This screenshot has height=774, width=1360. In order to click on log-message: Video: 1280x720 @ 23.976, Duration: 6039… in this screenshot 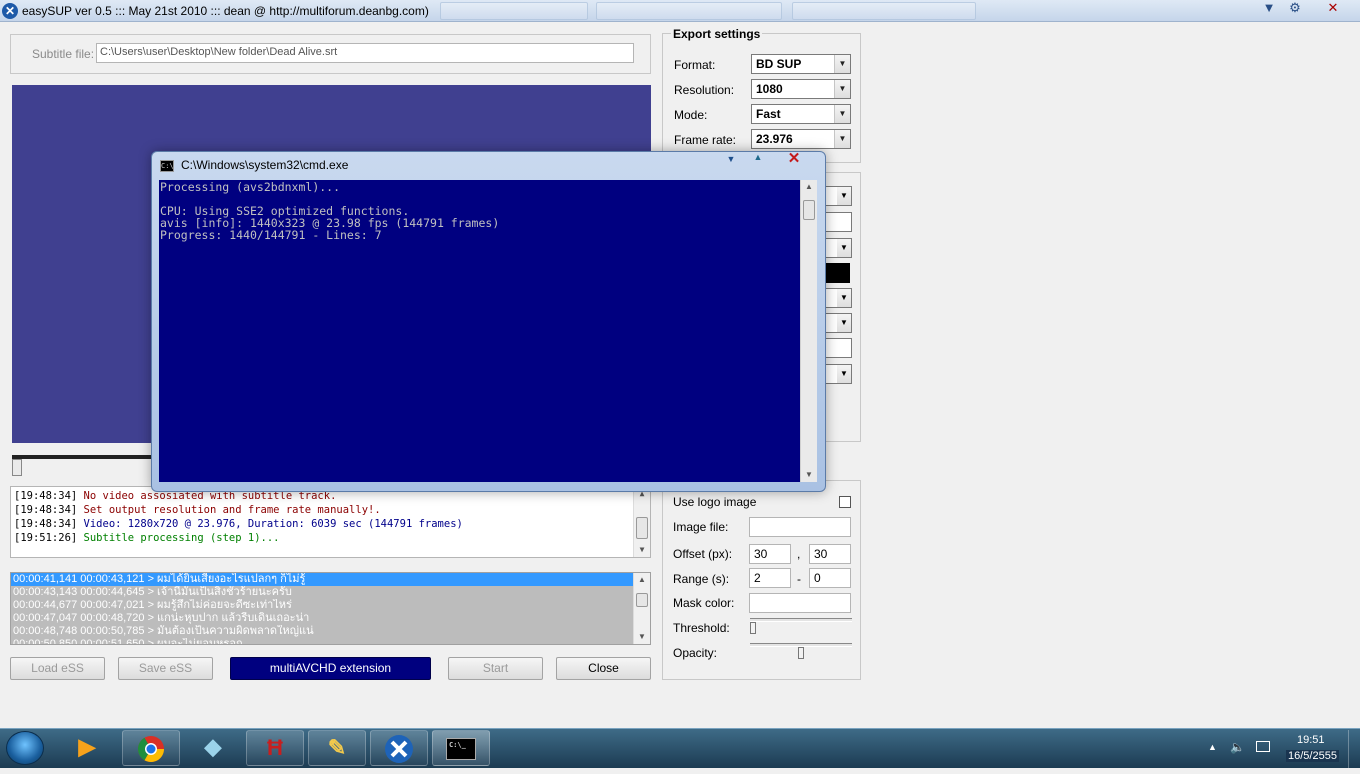, I will do `click(270, 524)`.